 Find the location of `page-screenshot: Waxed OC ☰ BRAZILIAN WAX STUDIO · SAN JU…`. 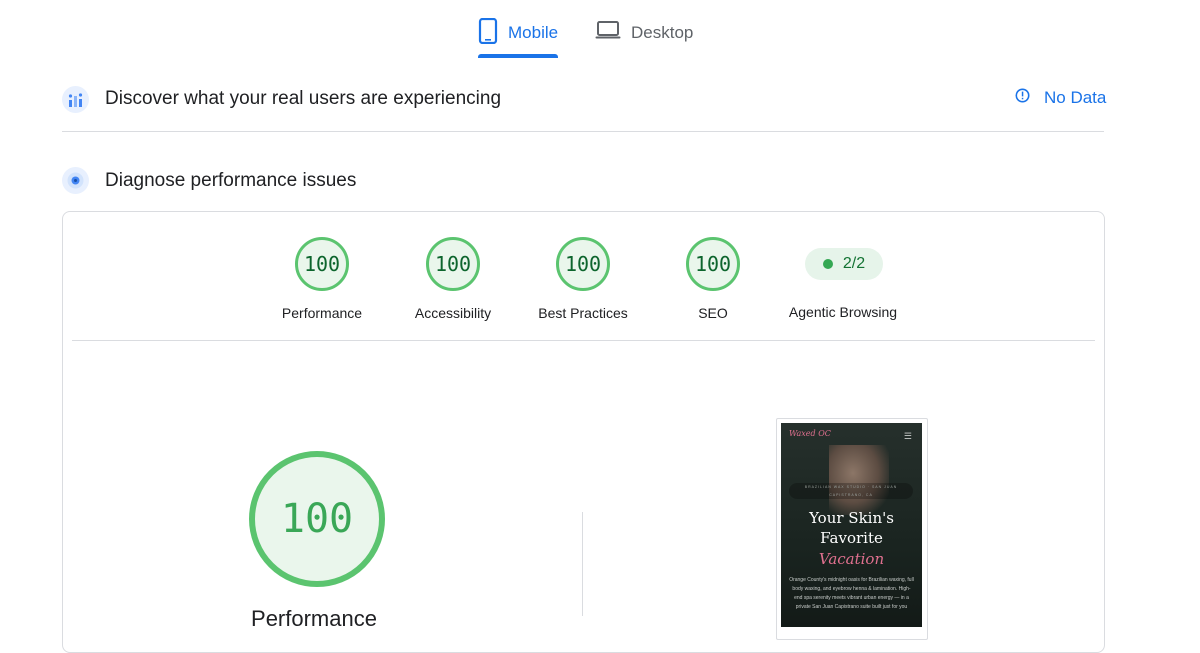

page-screenshot: Waxed OC ☰ BRAZILIAN WAX STUDIO · SAN JU… is located at coordinates (851, 525).